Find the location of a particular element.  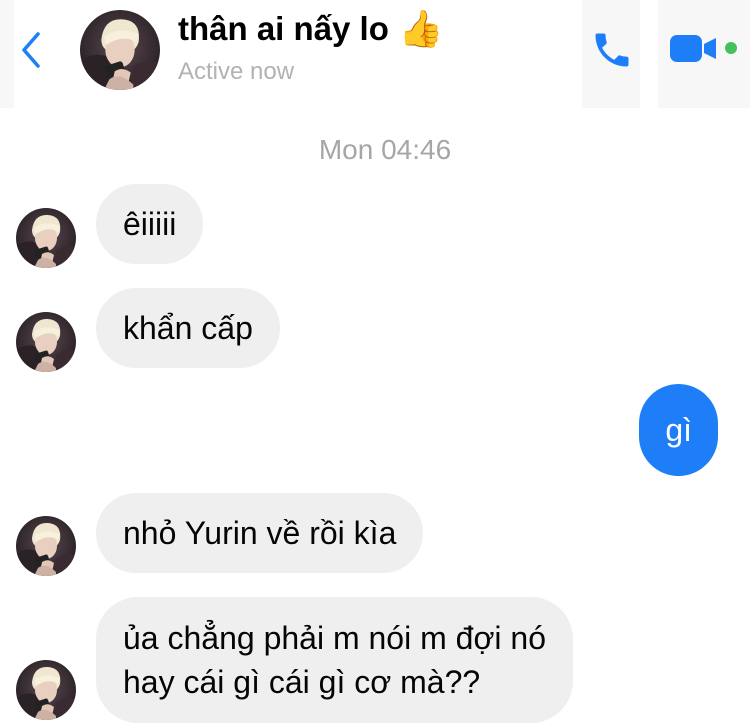

incoming-message-bubble: nhỏ Yurin về rồi kìa is located at coordinates (260, 533).